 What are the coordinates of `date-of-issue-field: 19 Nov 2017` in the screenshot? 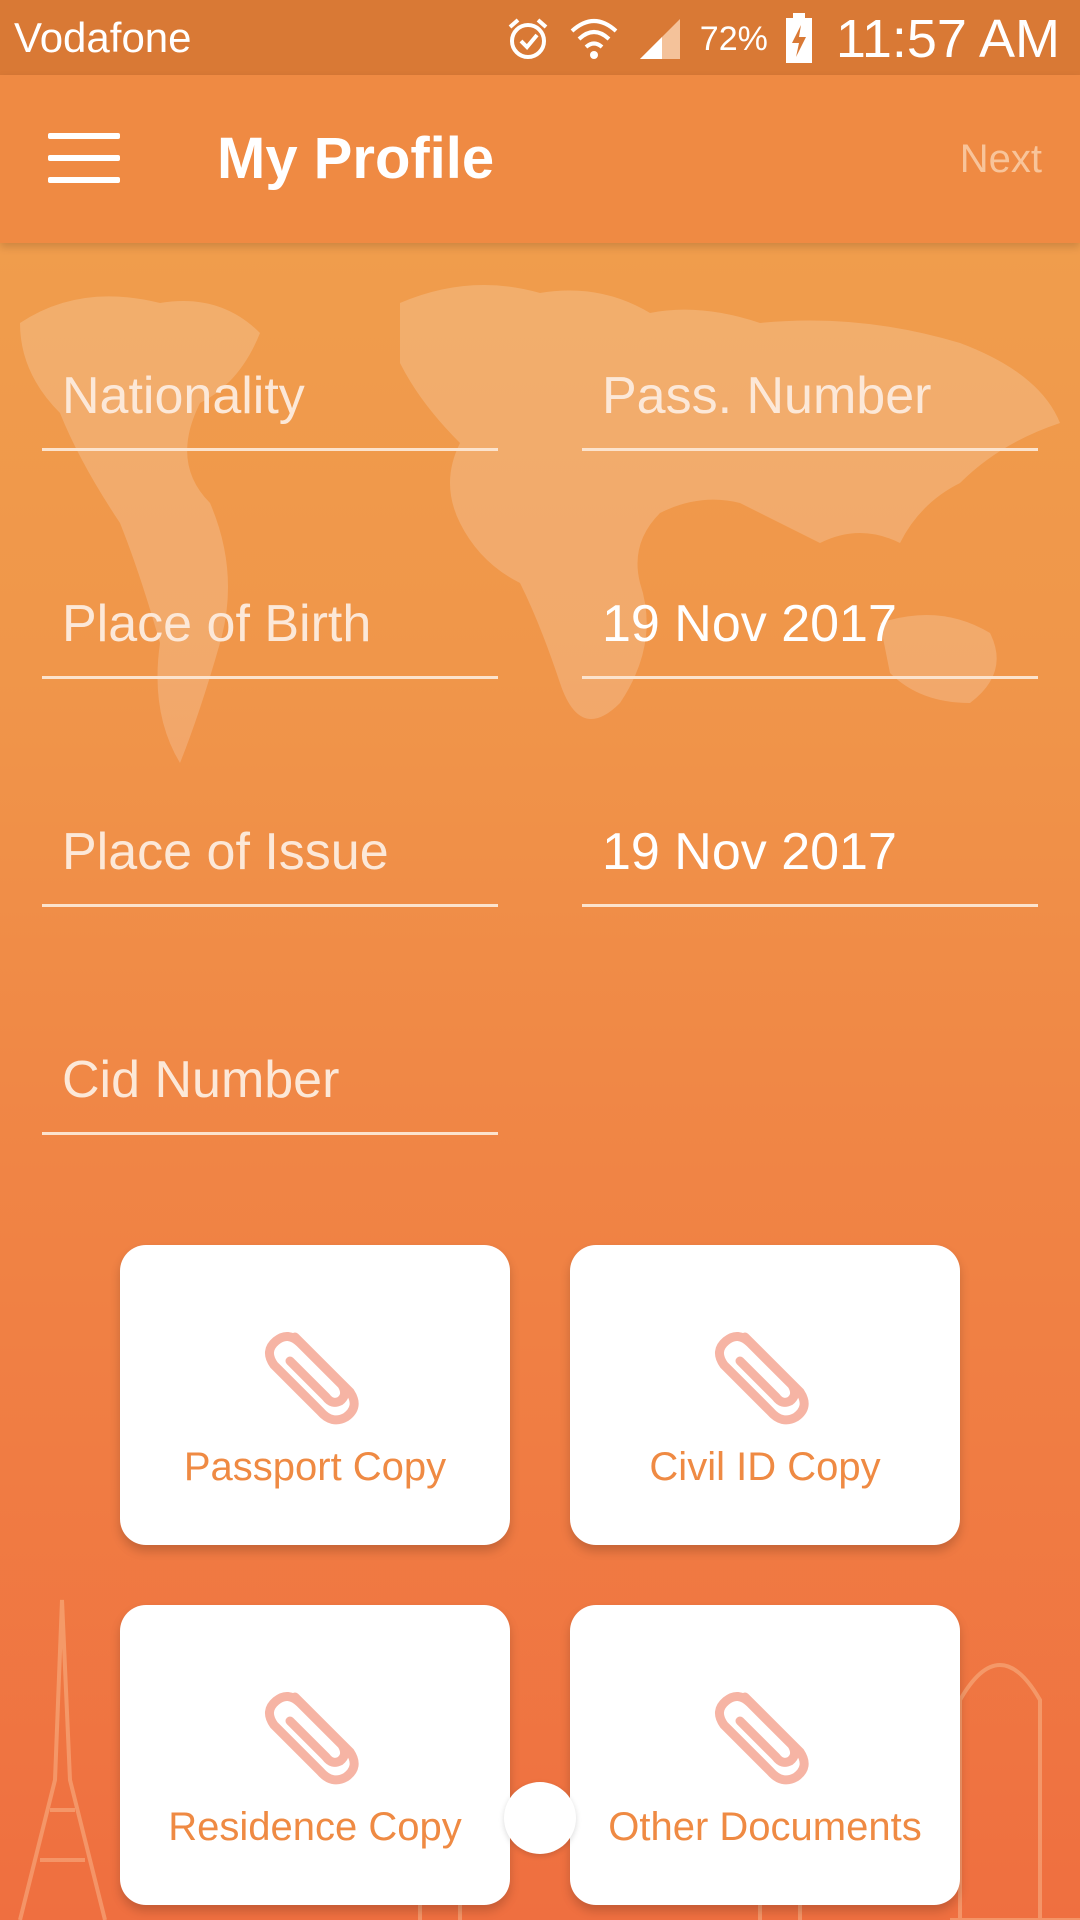 It's located at (810, 850).